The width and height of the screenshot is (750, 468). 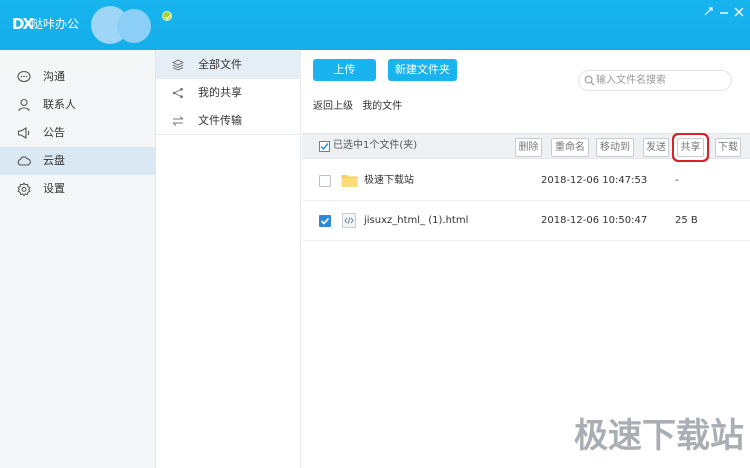 What do you see at coordinates (677, 180) in the screenshot?
I see `file-size: -` at bounding box center [677, 180].